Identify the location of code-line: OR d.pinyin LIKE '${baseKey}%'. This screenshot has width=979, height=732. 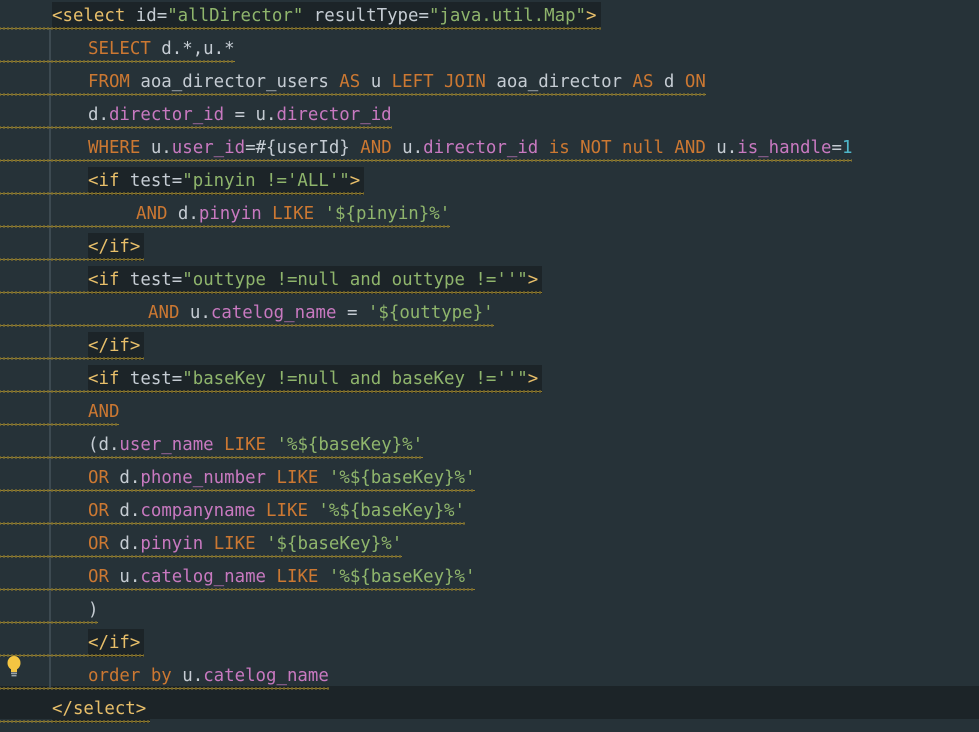
(489, 544).